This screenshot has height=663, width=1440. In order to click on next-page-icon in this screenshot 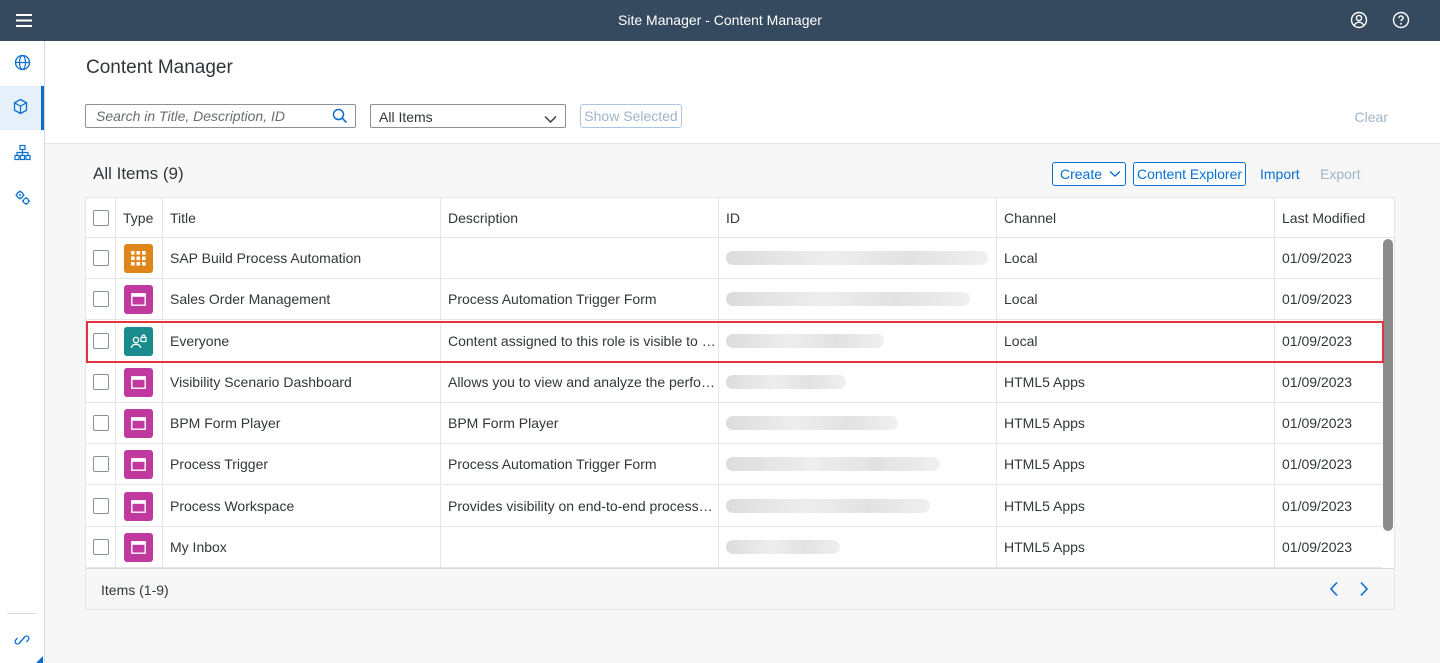, I will do `click(1364, 589)`.